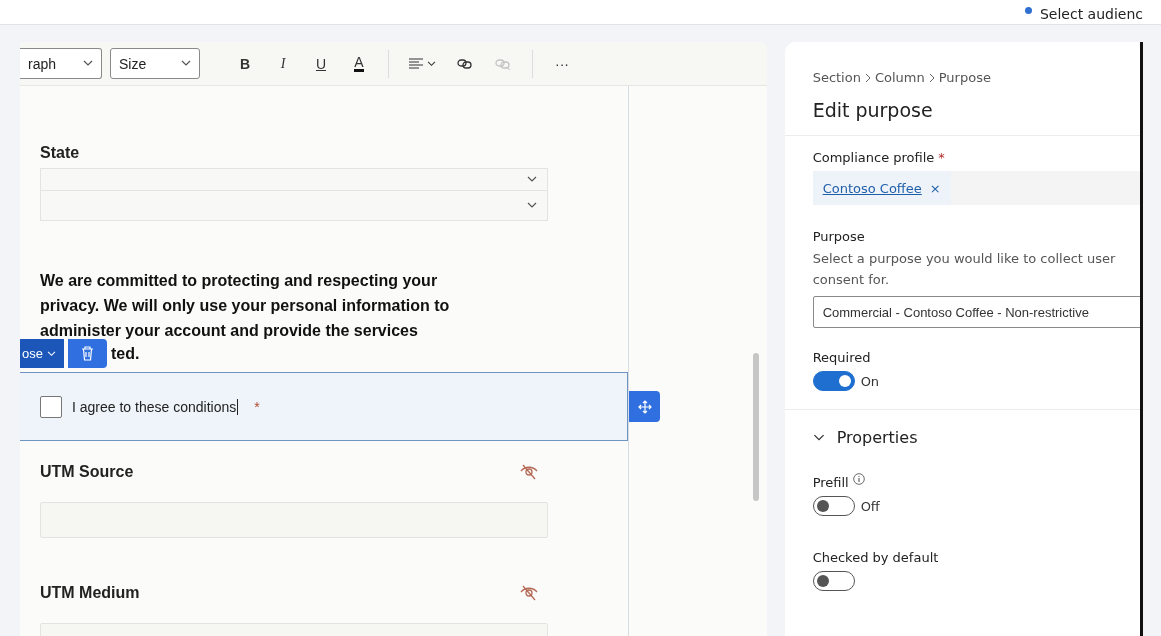 This screenshot has height=636, width=1161. Describe the element at coordinates (873, 110) in the screenshot. I see `panel-title: Edit purpose` at that location.